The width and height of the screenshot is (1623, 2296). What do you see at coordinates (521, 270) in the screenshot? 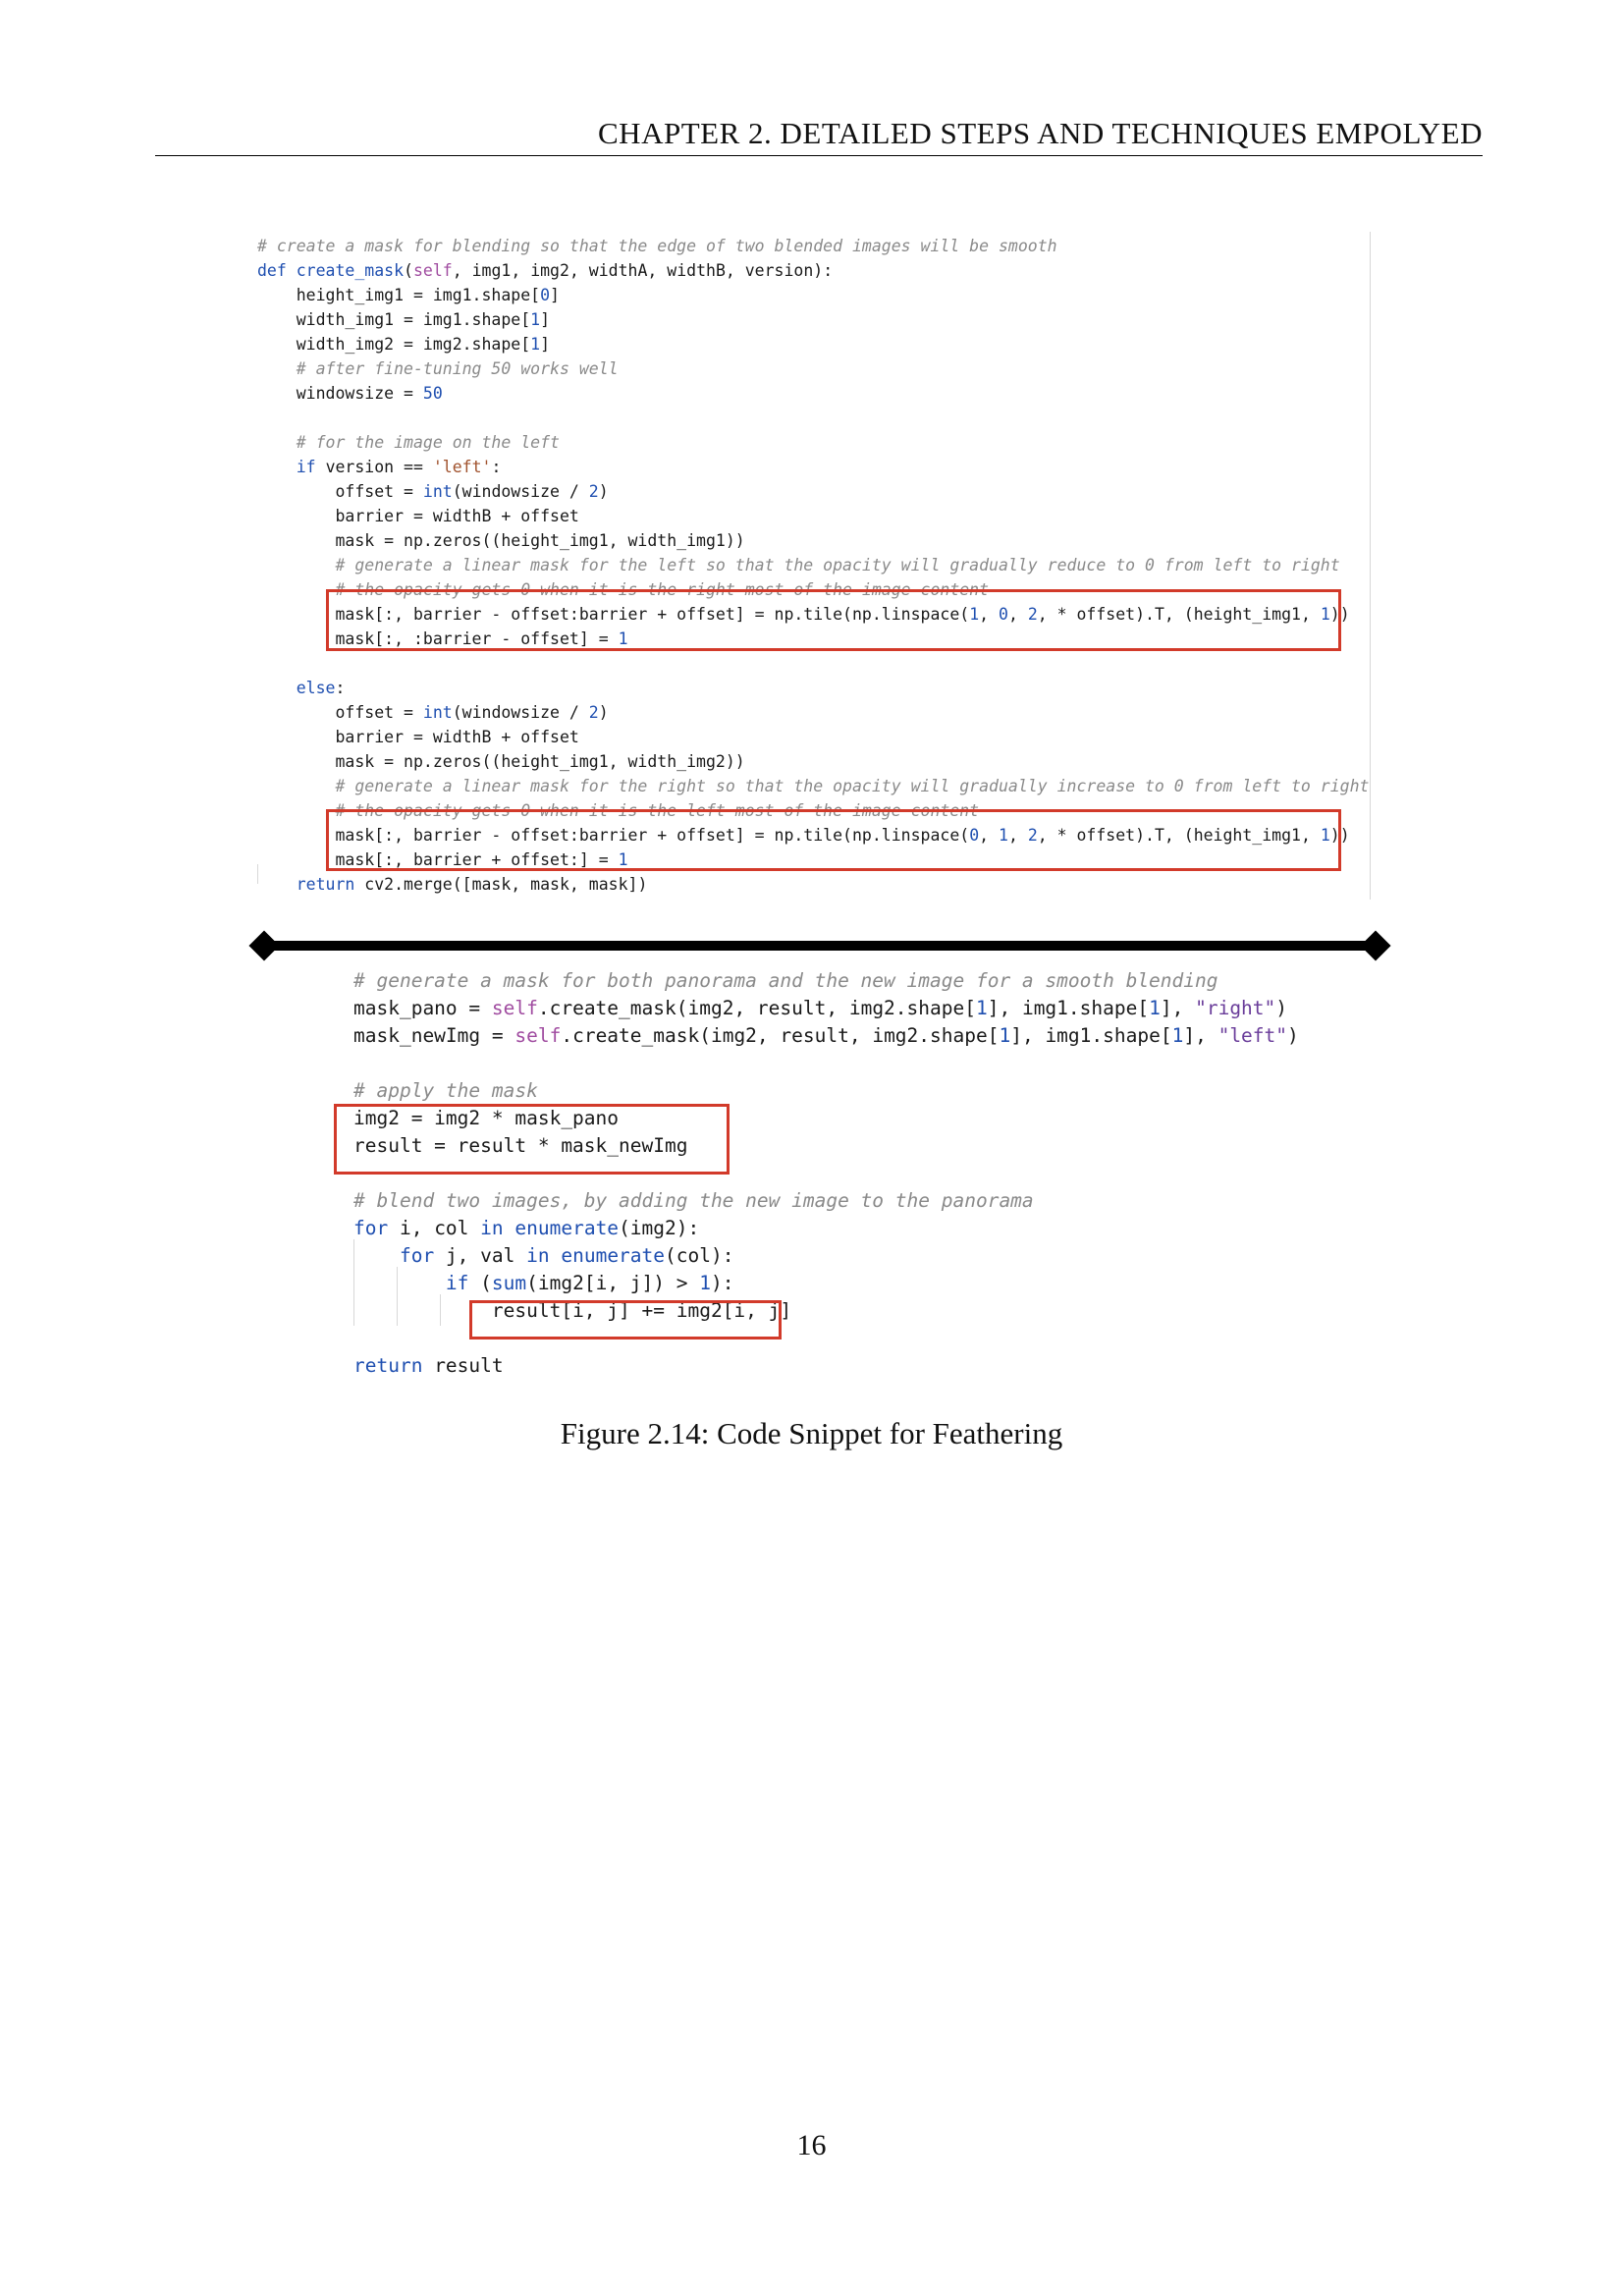
I see `code-token: , img1, img2,` at bounding box center [521, 270].